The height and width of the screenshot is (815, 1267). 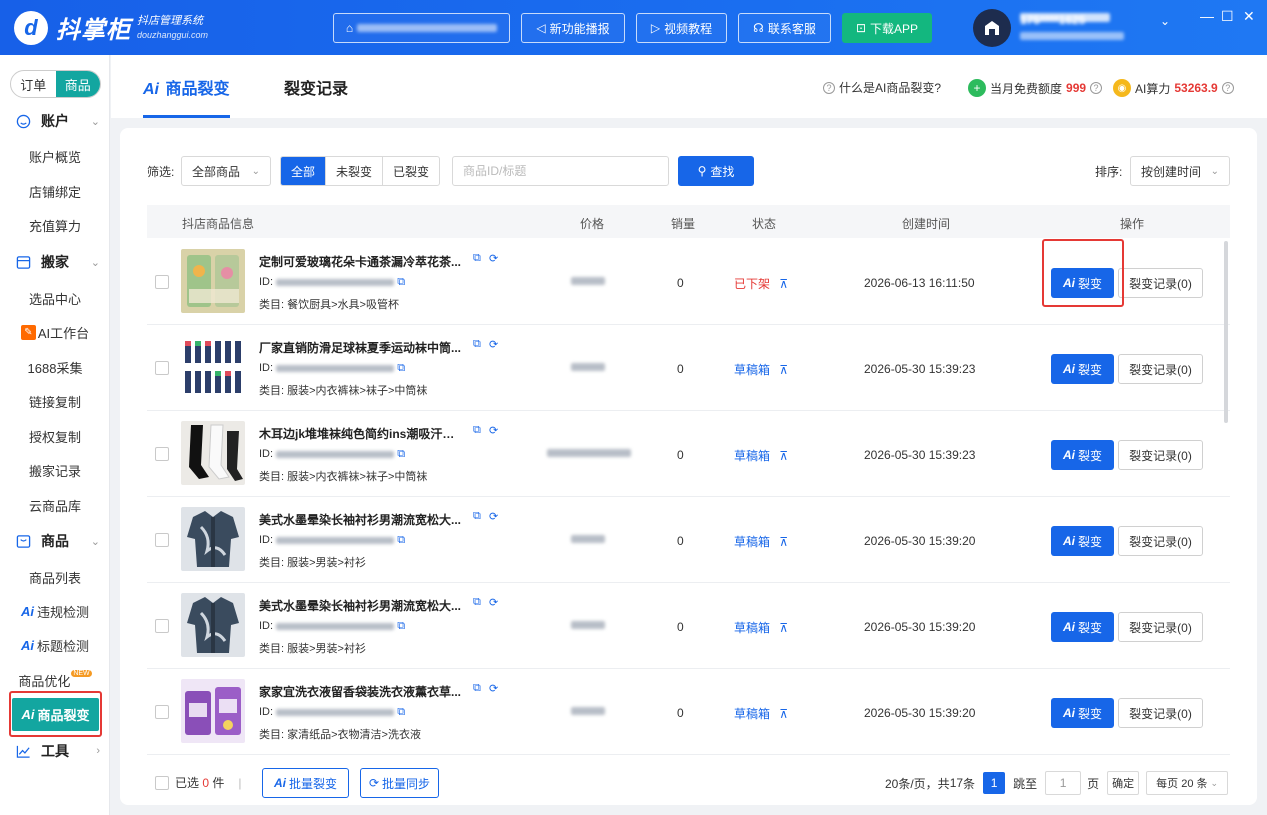 What do you see at coordinates (1165, 21) in the screenshot?
I see `chevron-down-icon: ⌄` at bounding box center [1165, 21].